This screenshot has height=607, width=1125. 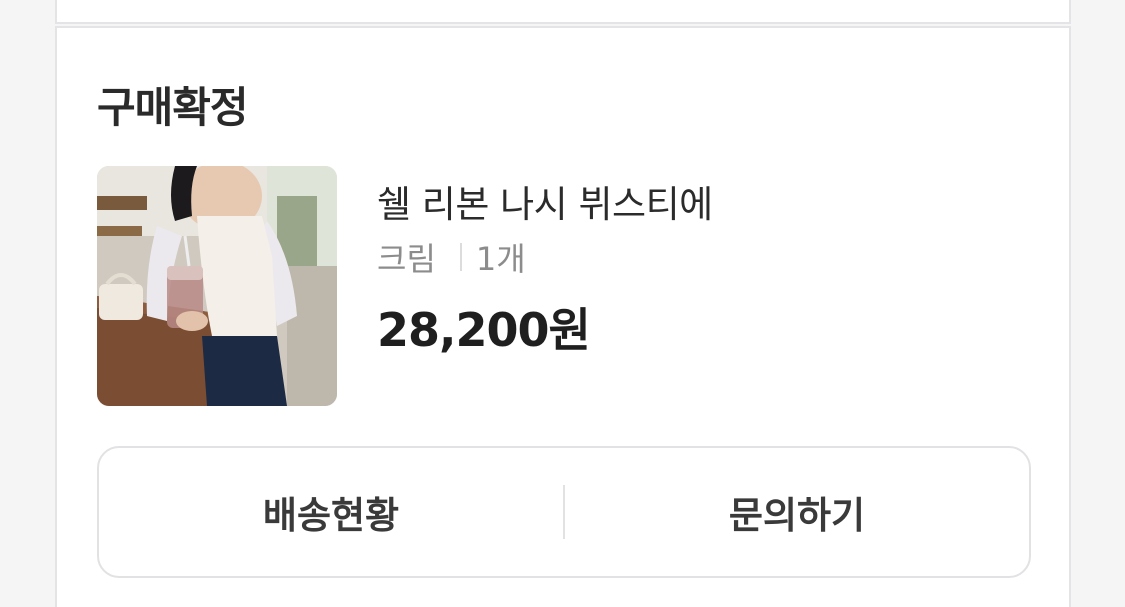 I want to click on inquiry-button: 문의하기, so click(x=797, y=512).